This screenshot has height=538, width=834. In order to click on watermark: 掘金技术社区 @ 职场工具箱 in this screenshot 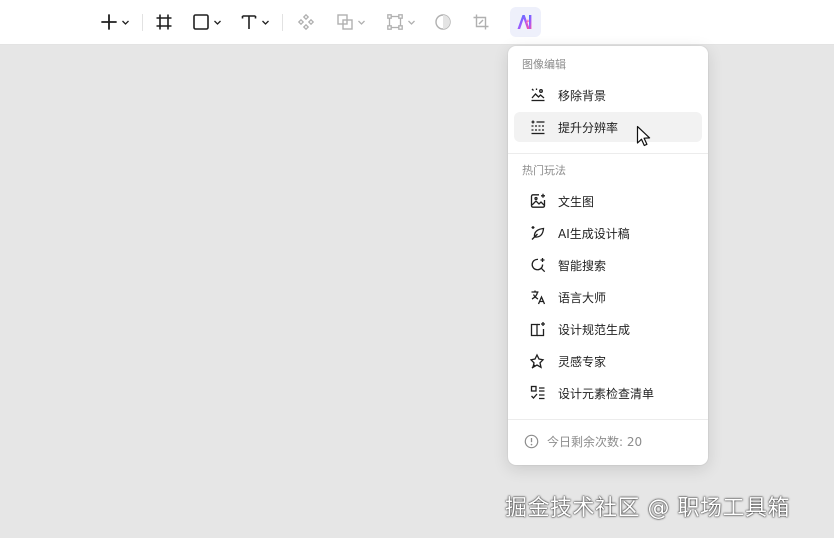, I will do `click(647, 508)`.